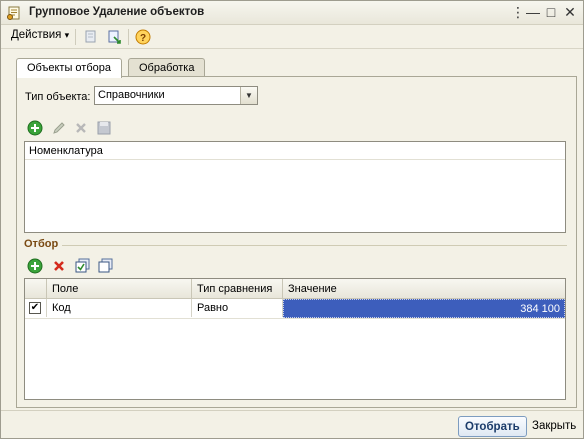  Describe the element at coordinates (91, 37) in the screenshot. I see `delete-mark-icon` at that location.